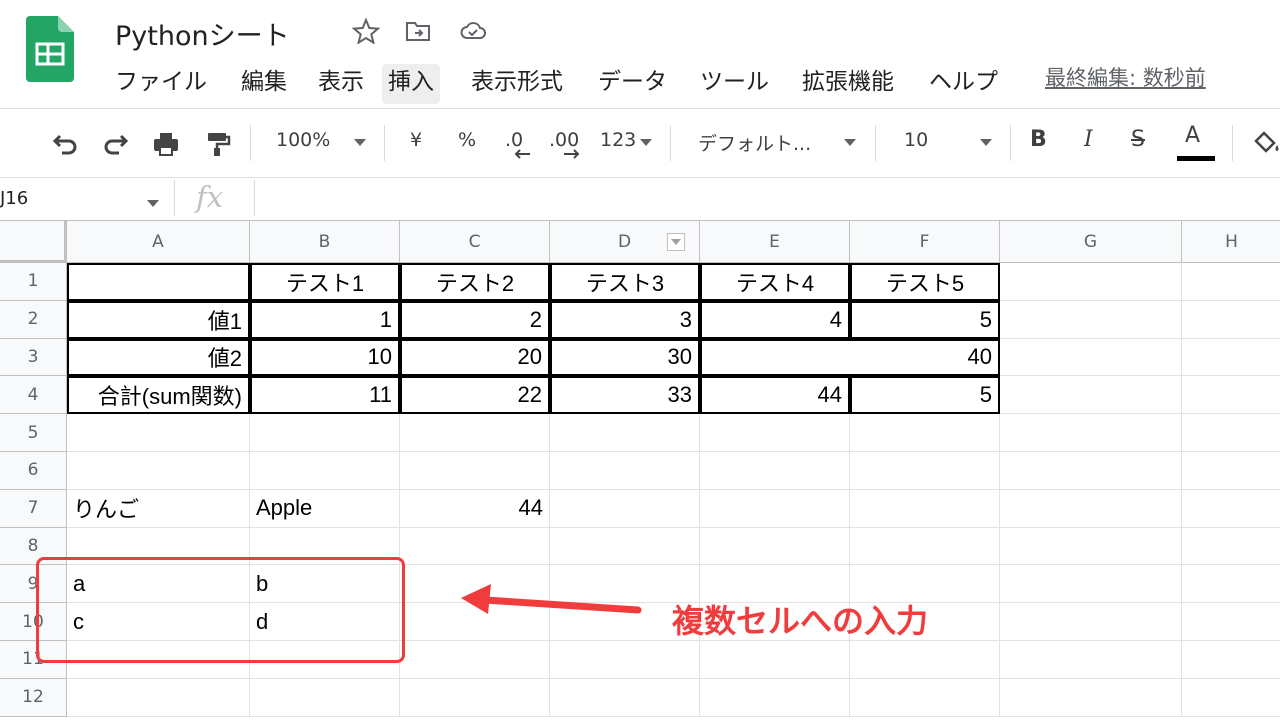 The height and width of the screenshot is (720, 1280). I want to click on document-title: Pythonシート, so click(202, 33).